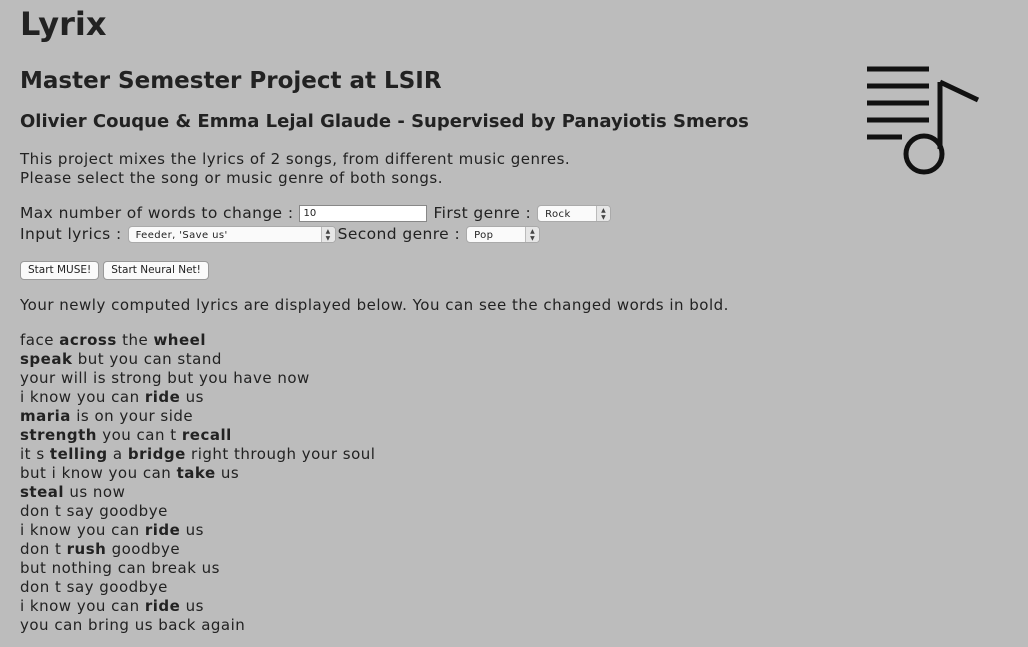 The image size is (1028, 647). Describe the element at coordinates (156, 270) in the screenshot. I see `start-neural-net-button: Start Neural Net!` at that location.